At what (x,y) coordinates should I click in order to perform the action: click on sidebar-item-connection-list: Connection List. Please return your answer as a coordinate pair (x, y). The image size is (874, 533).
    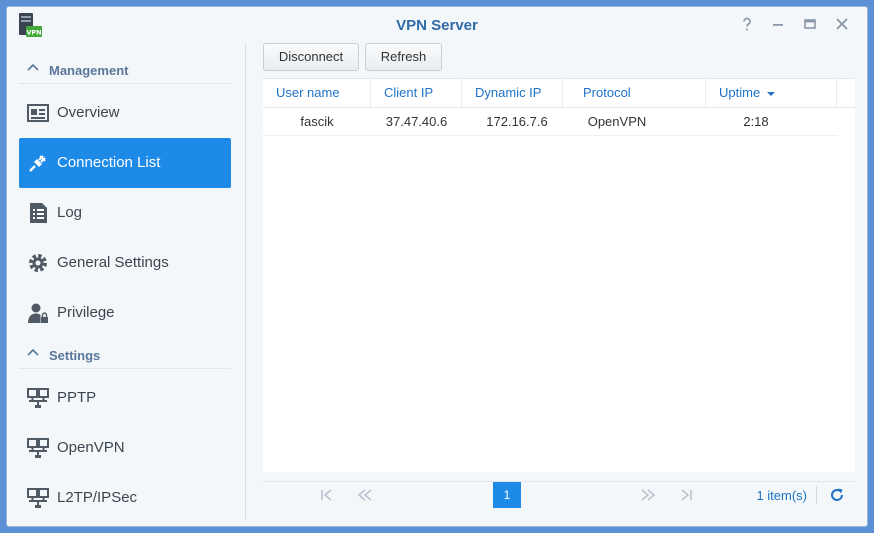
    Looking at the image, I should click on (125, 163).